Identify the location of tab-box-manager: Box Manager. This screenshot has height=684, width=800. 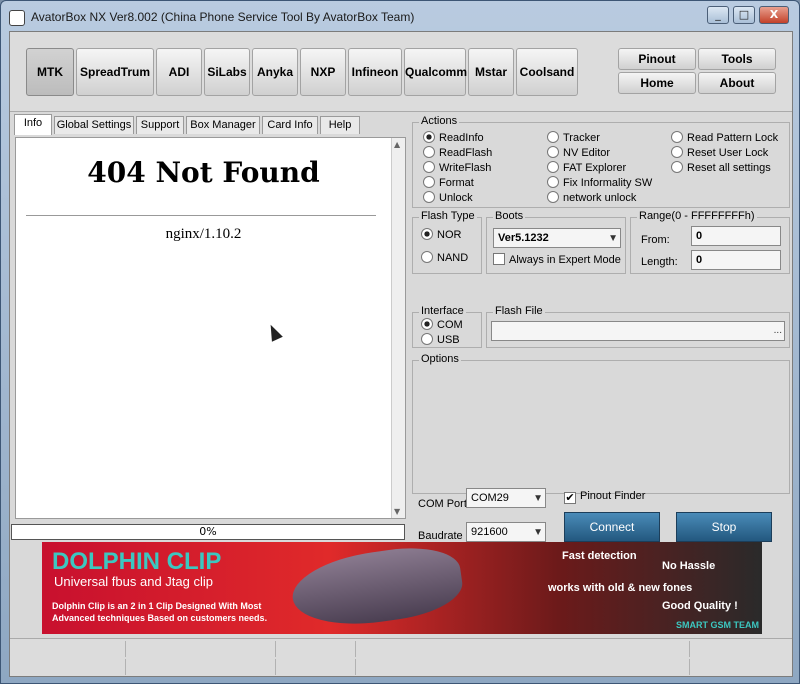
(223, 125).